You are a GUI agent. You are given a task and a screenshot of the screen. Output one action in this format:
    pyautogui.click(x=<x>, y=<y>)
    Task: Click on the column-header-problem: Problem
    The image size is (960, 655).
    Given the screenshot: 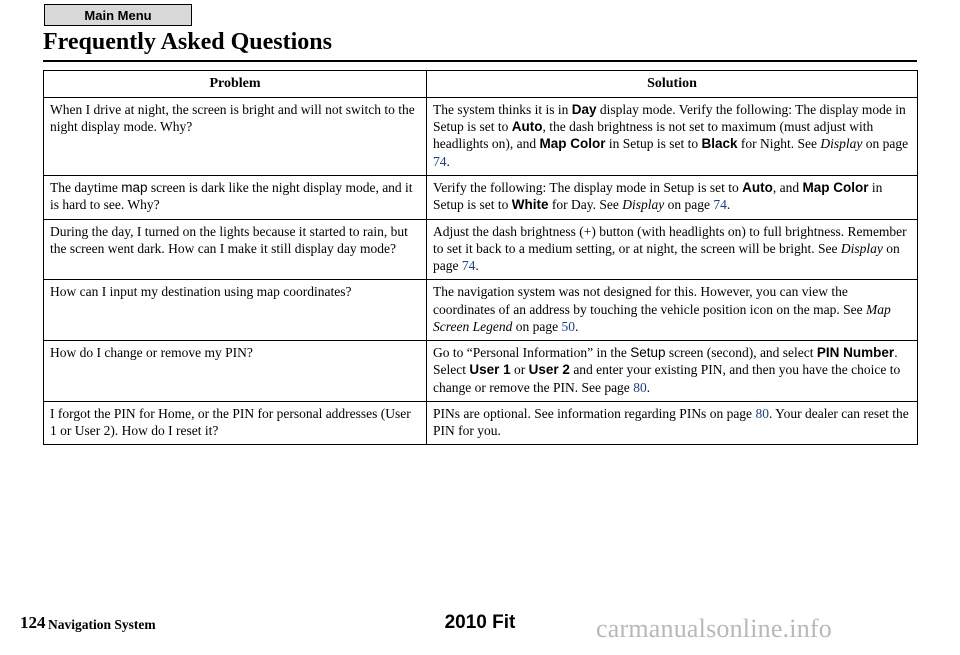 What is the action you would take?
    pyautogui.click(x=235, y=84)
    